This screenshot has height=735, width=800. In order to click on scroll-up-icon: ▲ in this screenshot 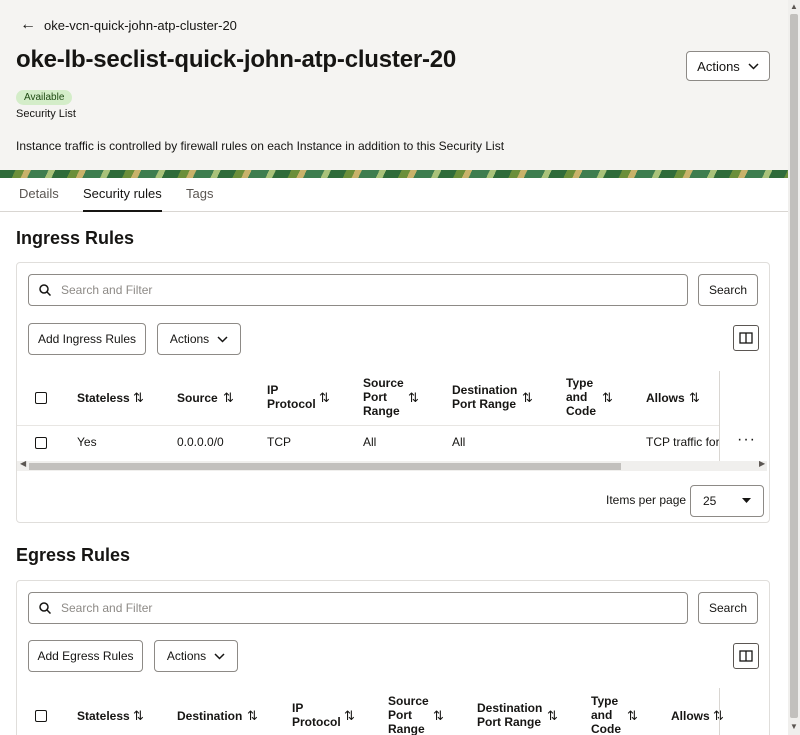, I will do `click(794, 6)`.